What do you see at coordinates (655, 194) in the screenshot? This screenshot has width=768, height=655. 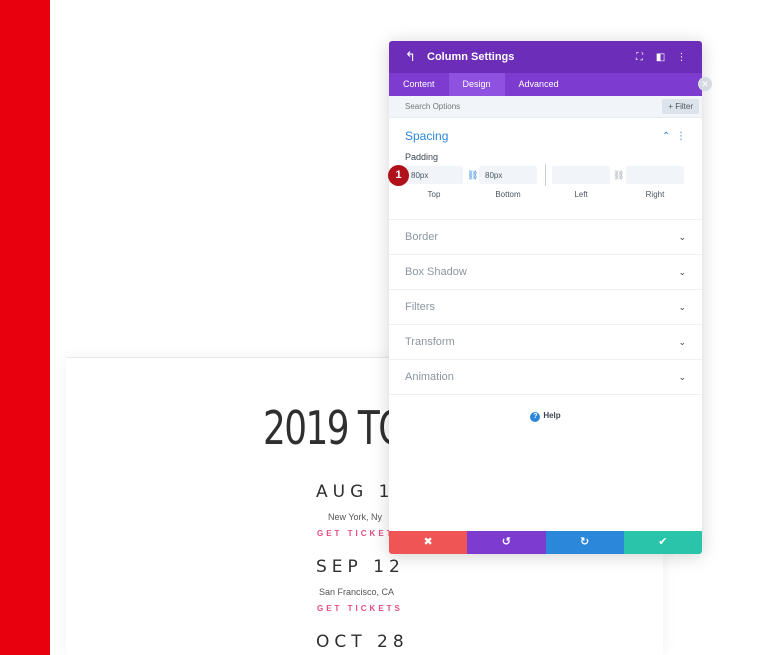 I see `padding-right-label: Right` at bounding box center [655, 194].